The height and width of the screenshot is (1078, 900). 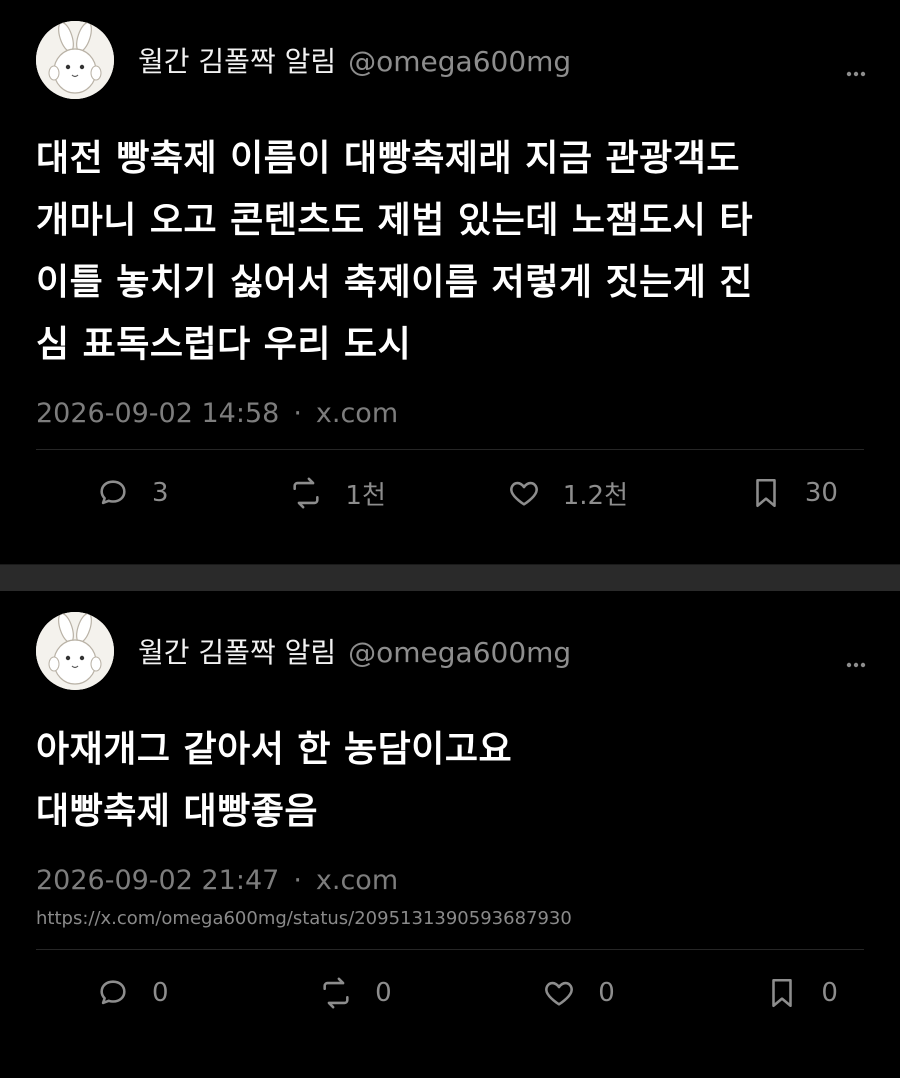 I want to click on timestamp: 2026-09-02 21:47, so click(x=157, y=880).